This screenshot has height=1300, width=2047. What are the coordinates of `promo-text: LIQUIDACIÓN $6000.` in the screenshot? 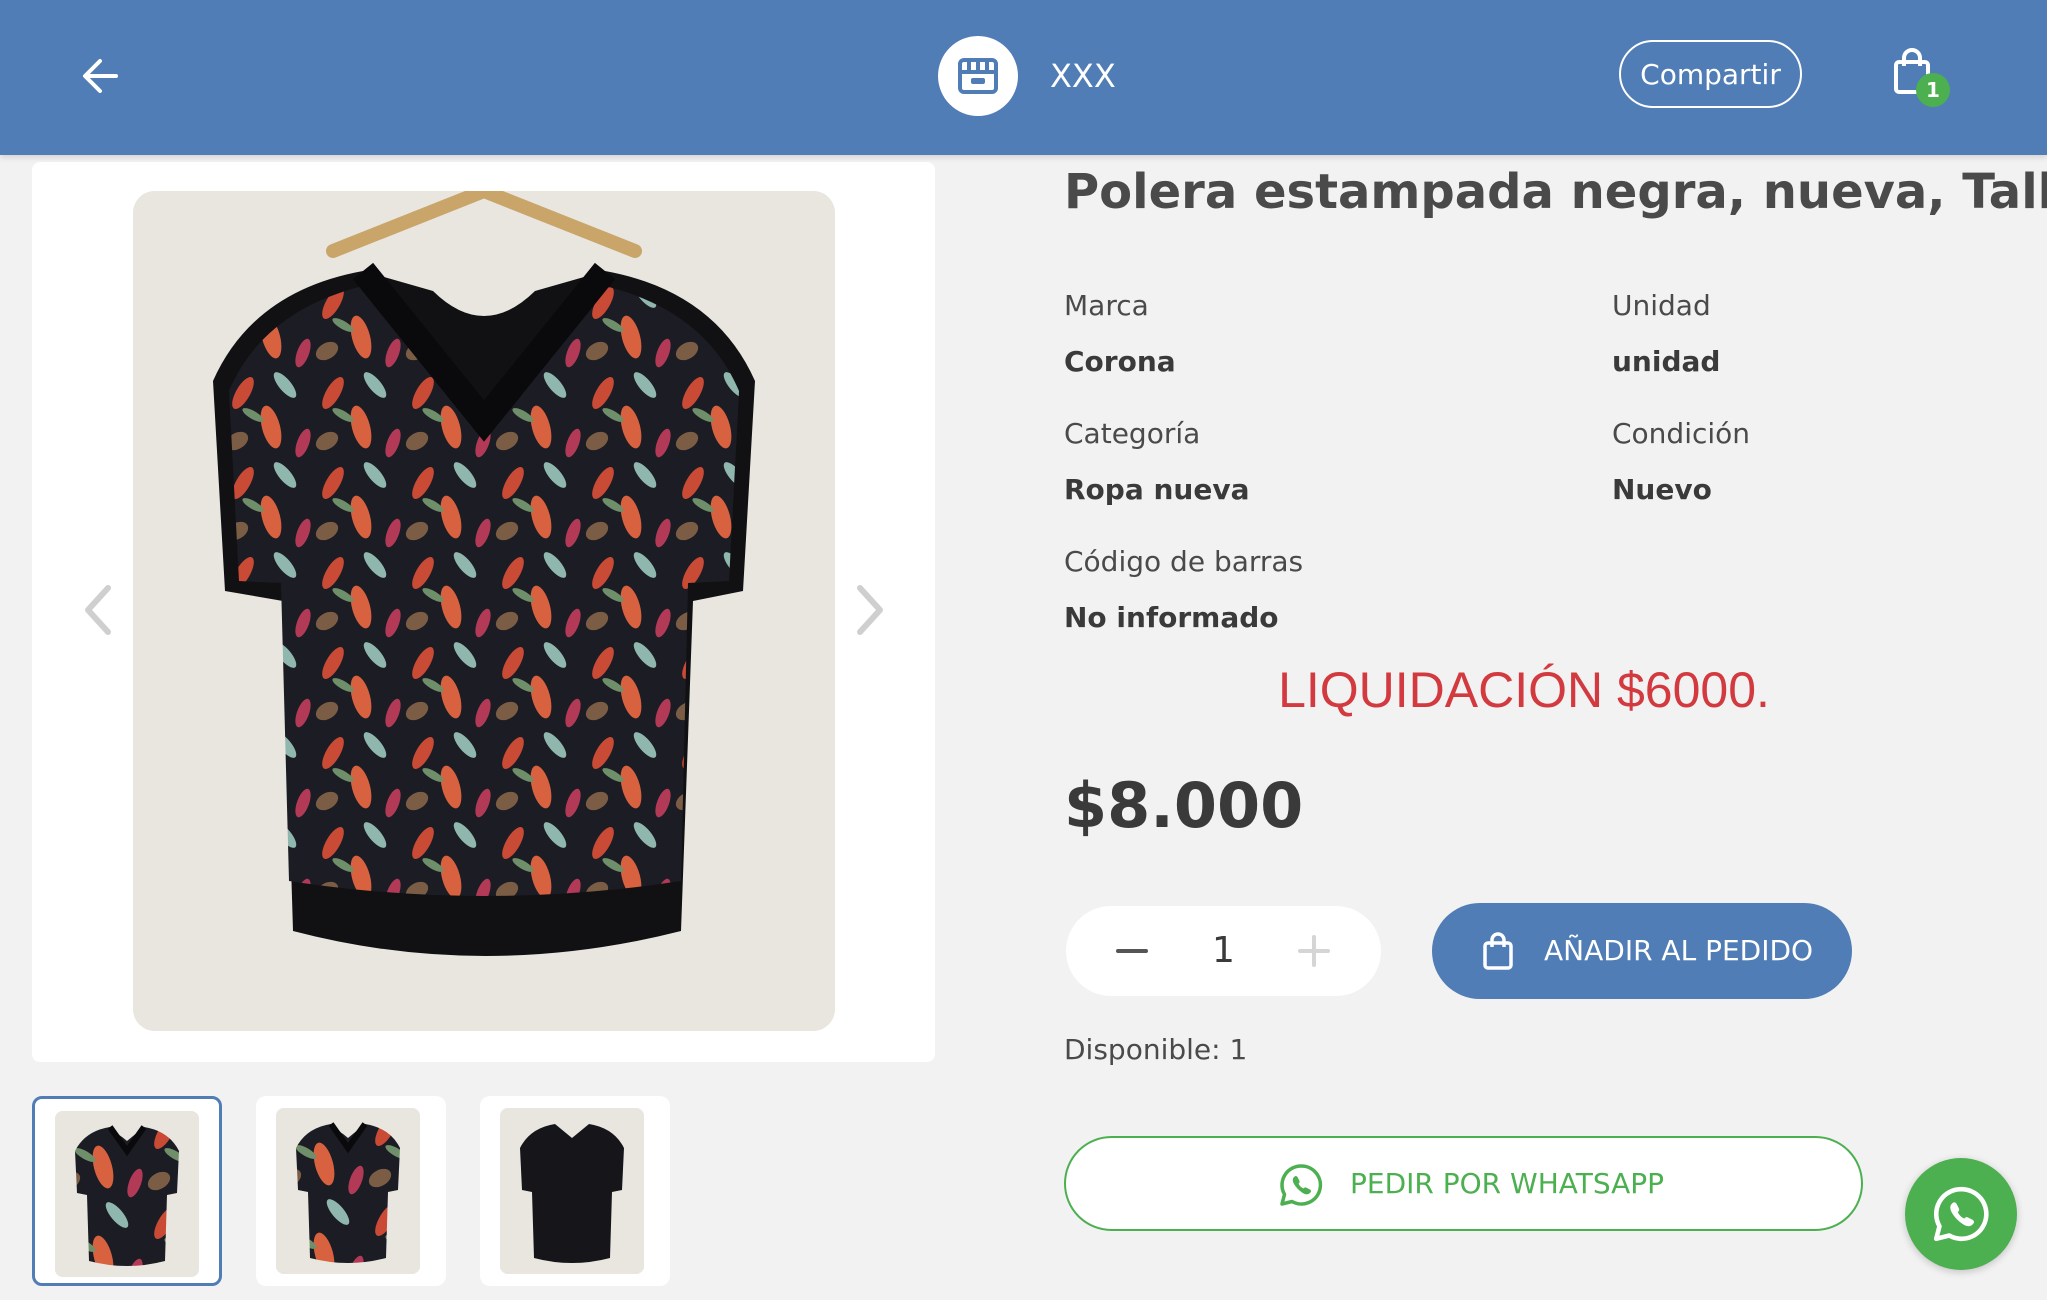 It's located at (1524, 690).